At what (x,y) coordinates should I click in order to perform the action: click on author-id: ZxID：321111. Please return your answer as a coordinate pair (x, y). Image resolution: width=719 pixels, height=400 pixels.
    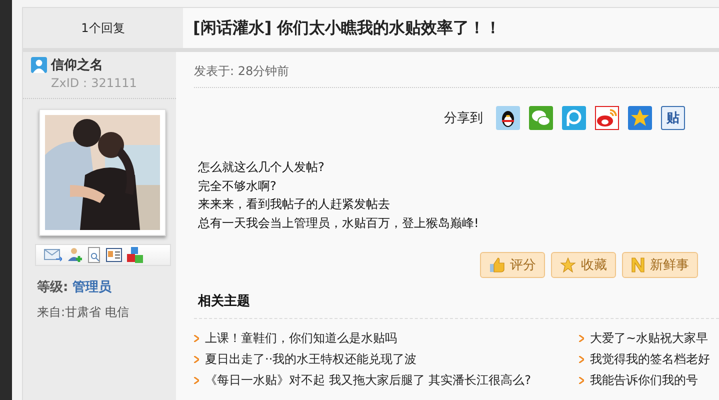
    Looking at the image, I should click on (94, 83).